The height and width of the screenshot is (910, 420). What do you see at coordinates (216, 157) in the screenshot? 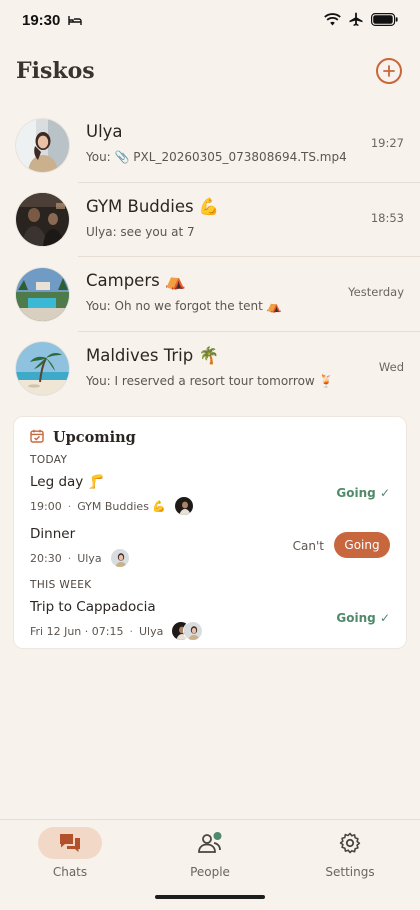
I see `chat-preview: You: 📎 PXL_20260305_073808694.TS.mp4` at bounding box center [216, 157].